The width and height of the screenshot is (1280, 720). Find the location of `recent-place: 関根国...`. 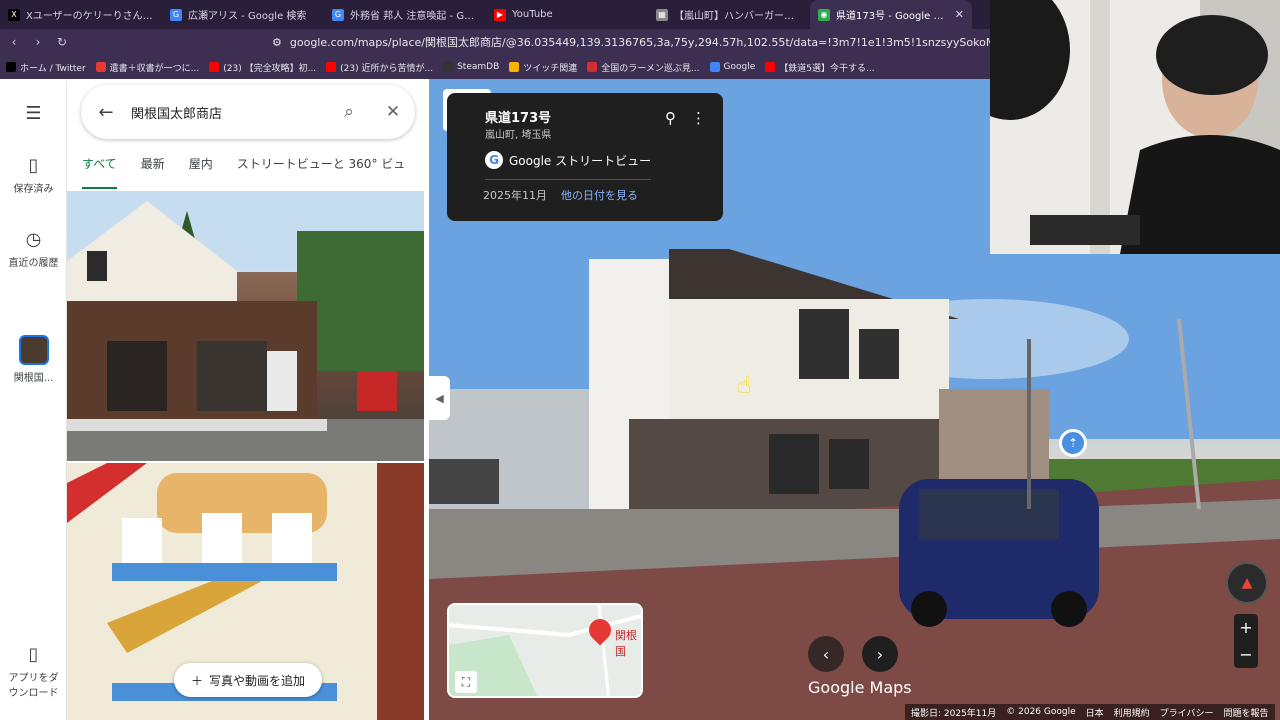

recent-place: 関根国... is located at coordinates (33, 359).